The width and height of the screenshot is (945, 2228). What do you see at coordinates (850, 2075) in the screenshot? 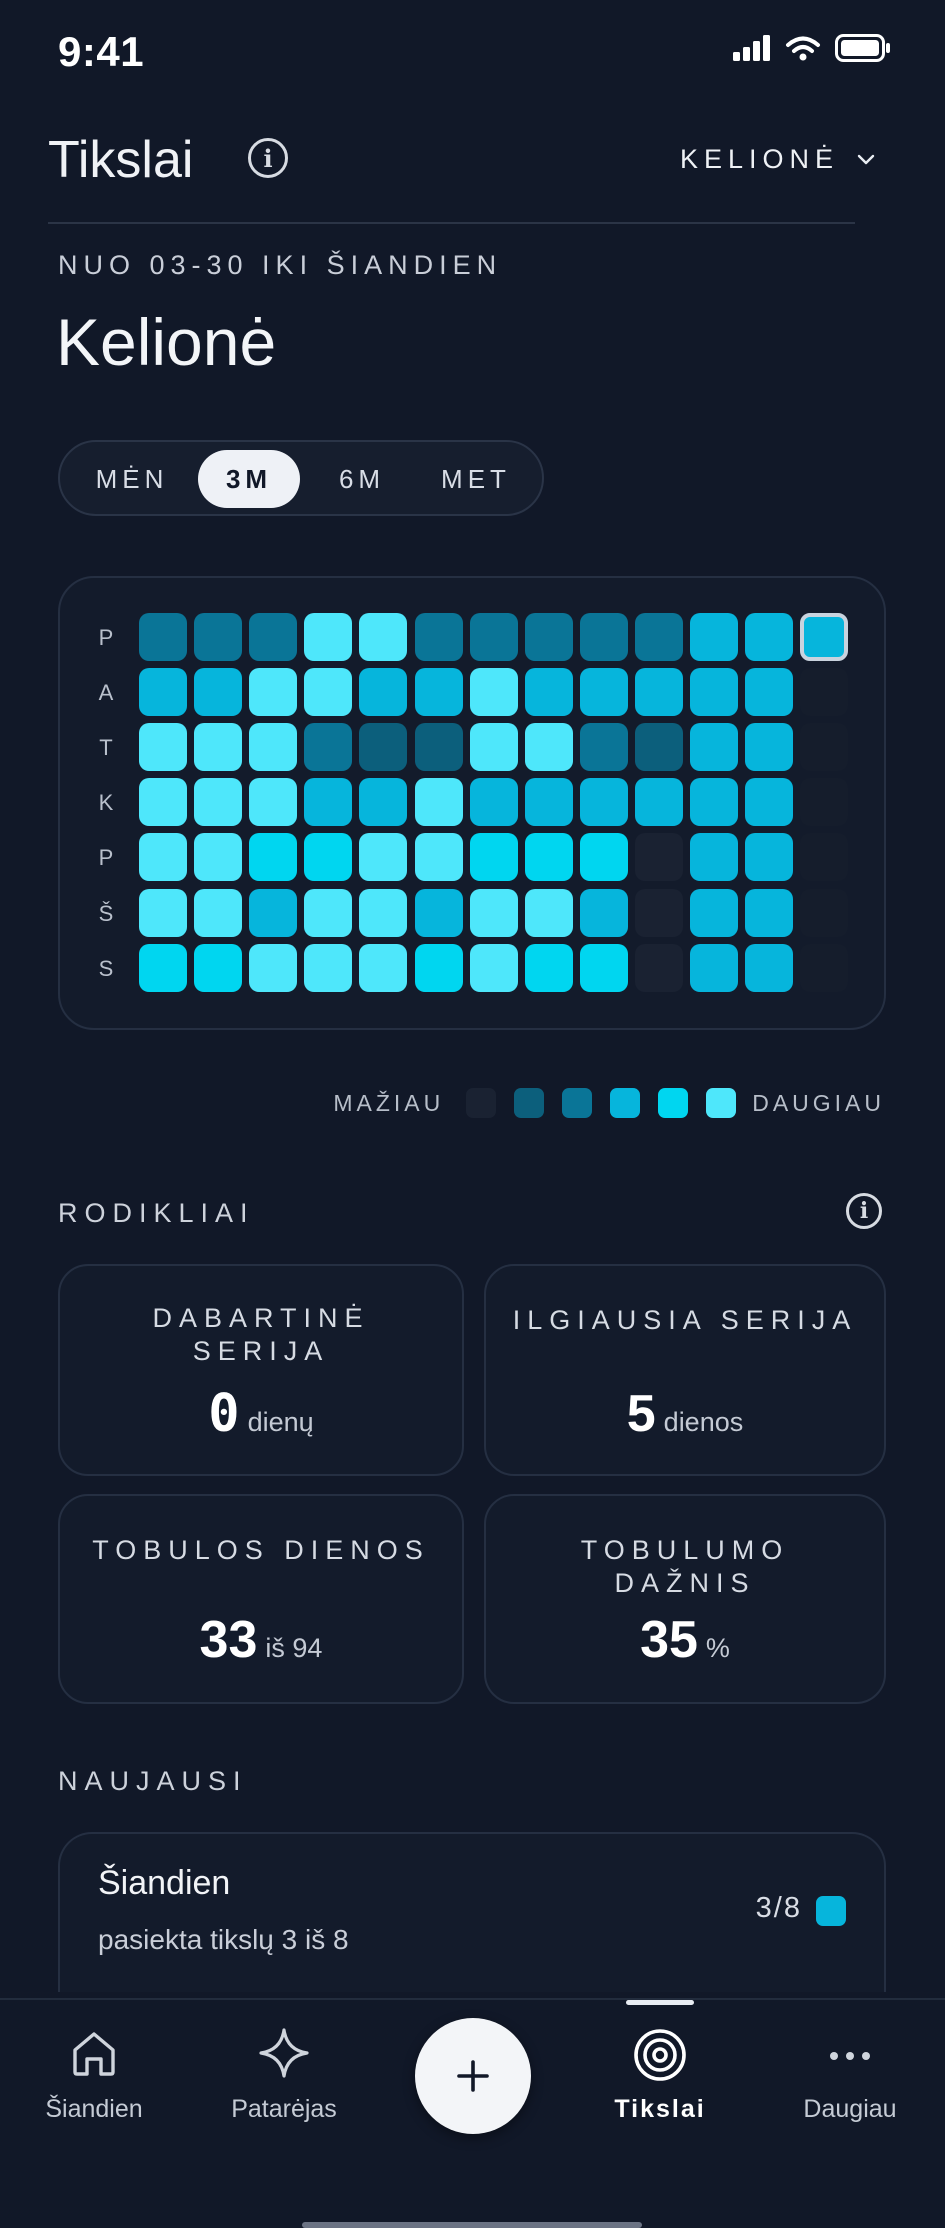
I see `tab-more: Daugiau` at bounding box center [850, 2075].